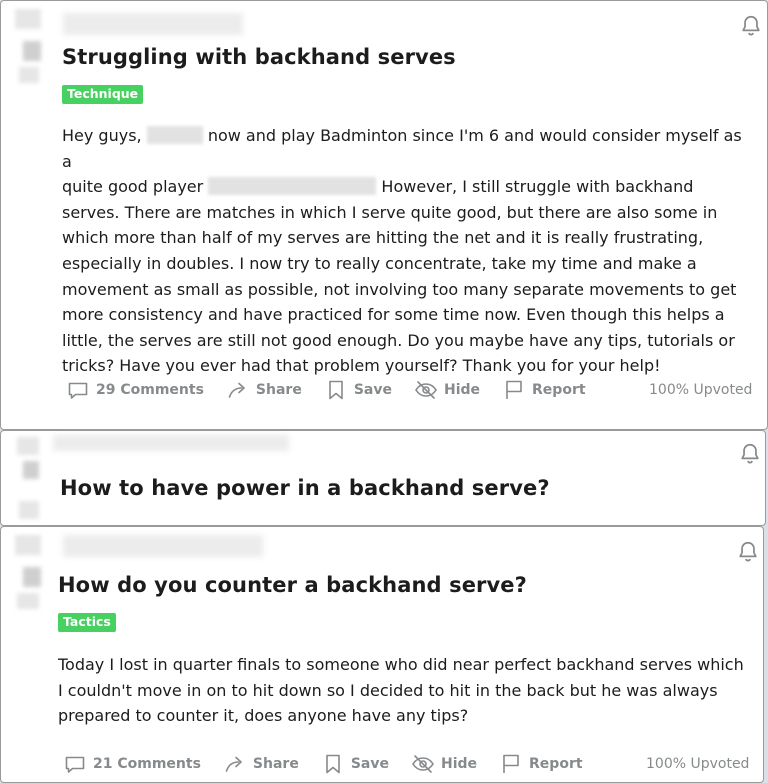 This screenshot has width=768, height=783. What do you see at coordinates (150, 390) in the screenshot?
I see `comments-label: 29 Comments` at bounding box center [150, 390].